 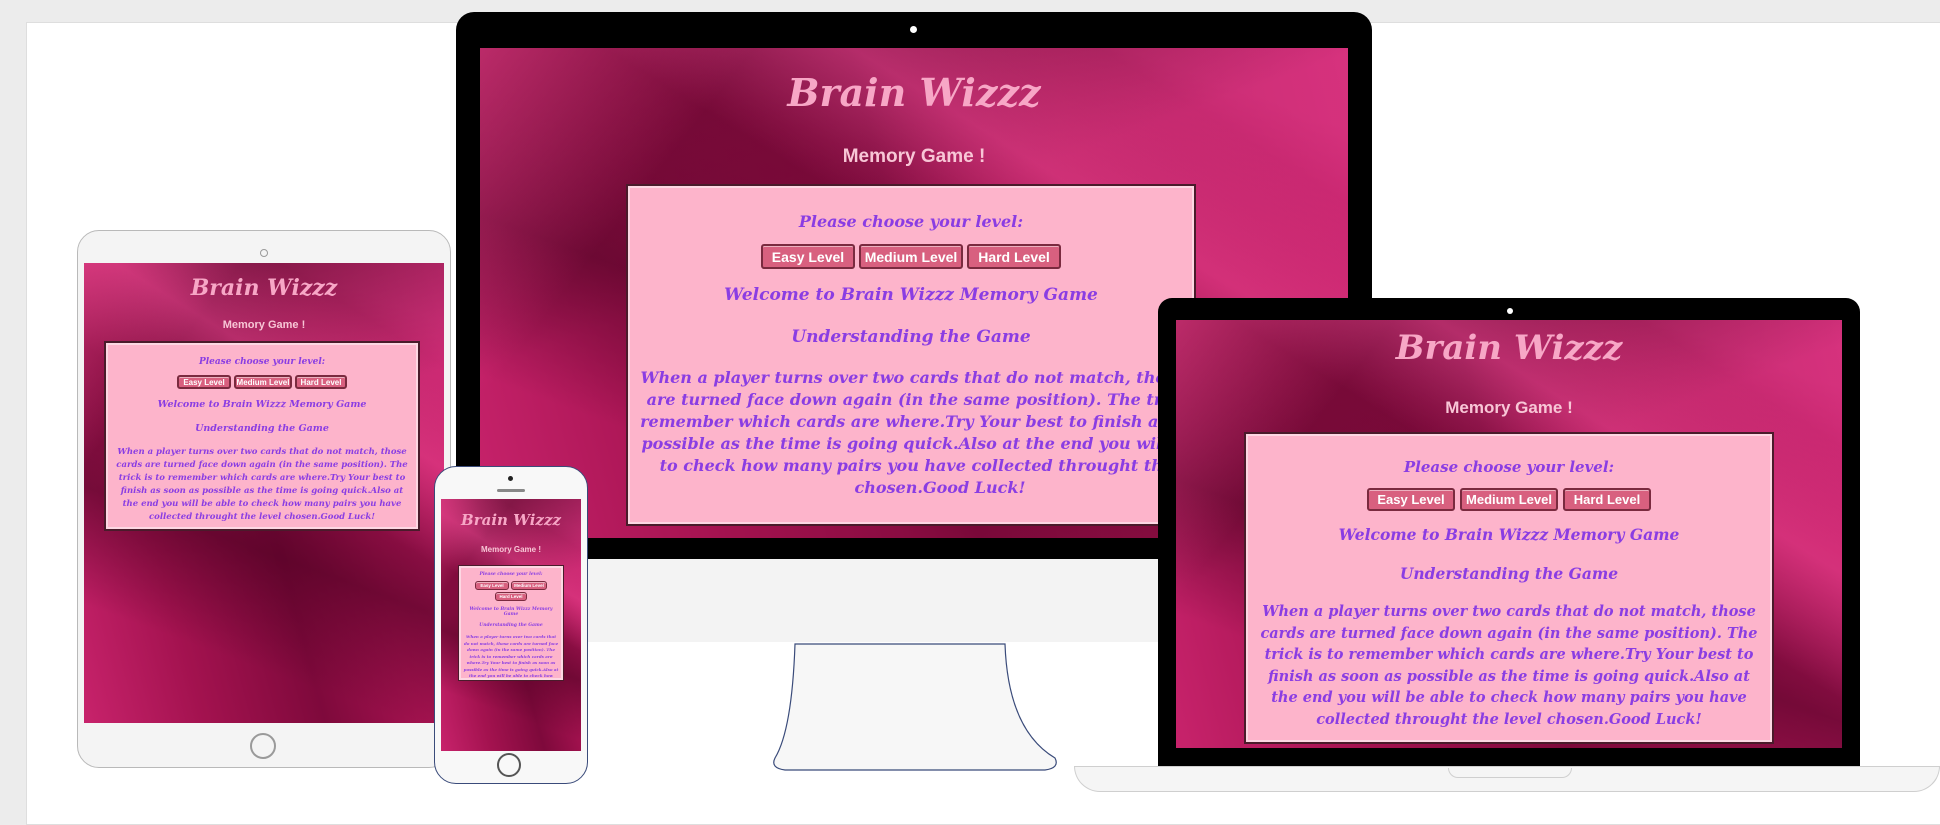 I want to click on phone-speaker, so click(x=511, y=490).